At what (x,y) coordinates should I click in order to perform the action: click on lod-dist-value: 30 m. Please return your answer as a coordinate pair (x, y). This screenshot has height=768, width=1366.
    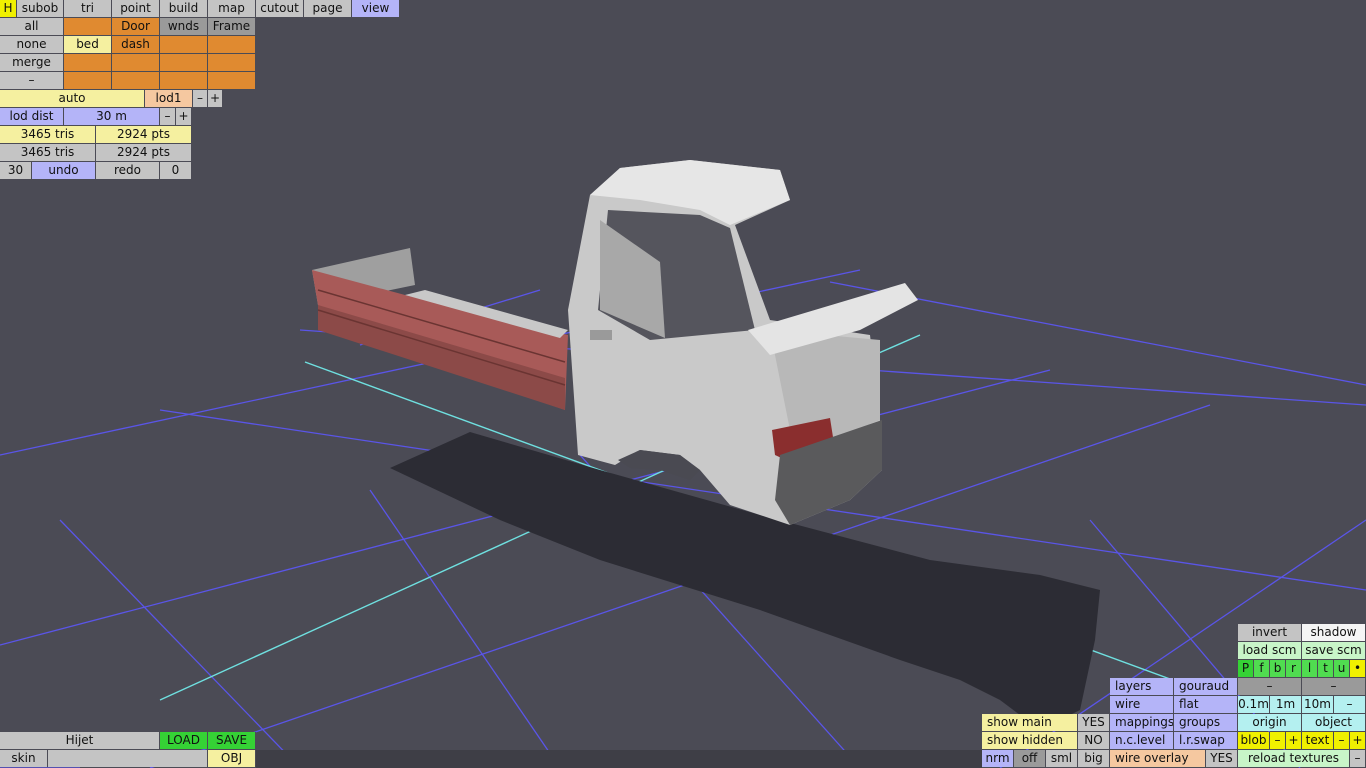
    Looking at the image, I should click on (112, 116).